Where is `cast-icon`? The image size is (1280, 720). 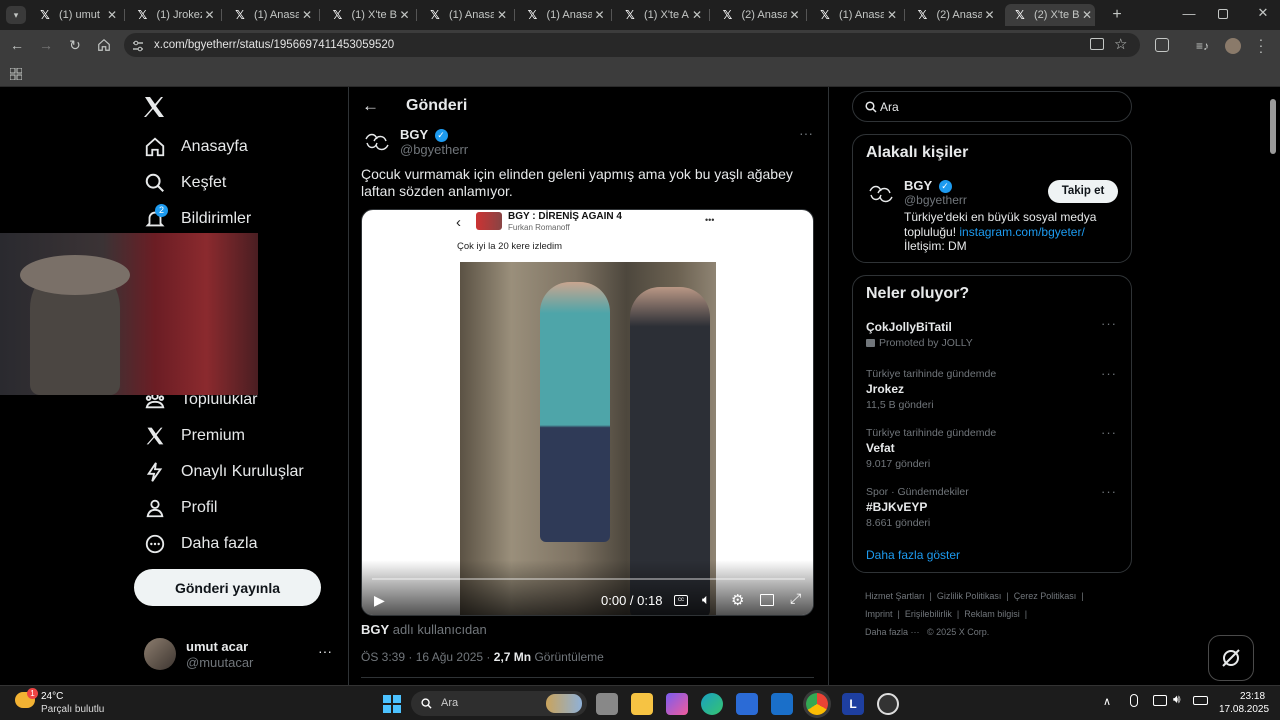 cast-icon is located at coordinates (1097, 44).